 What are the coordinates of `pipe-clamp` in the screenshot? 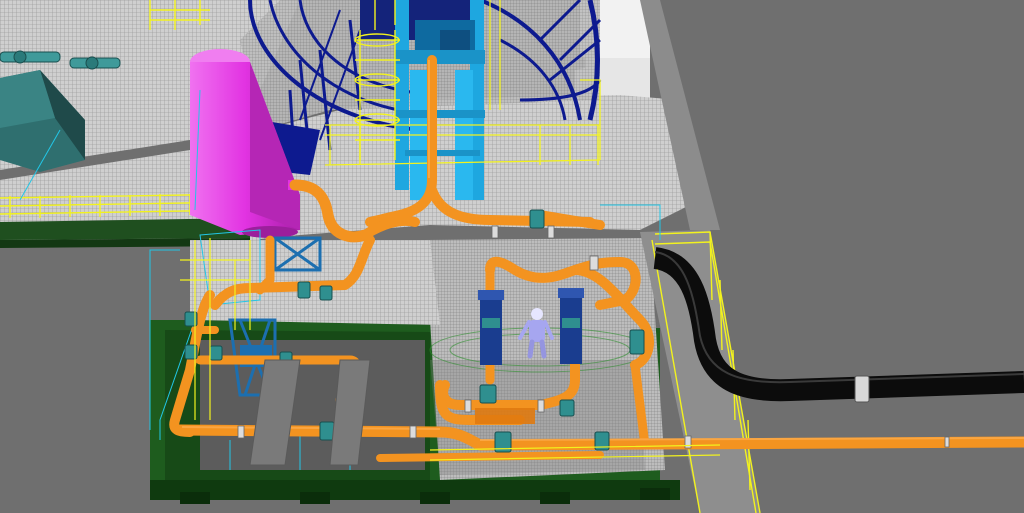 It's located at (862, 389).